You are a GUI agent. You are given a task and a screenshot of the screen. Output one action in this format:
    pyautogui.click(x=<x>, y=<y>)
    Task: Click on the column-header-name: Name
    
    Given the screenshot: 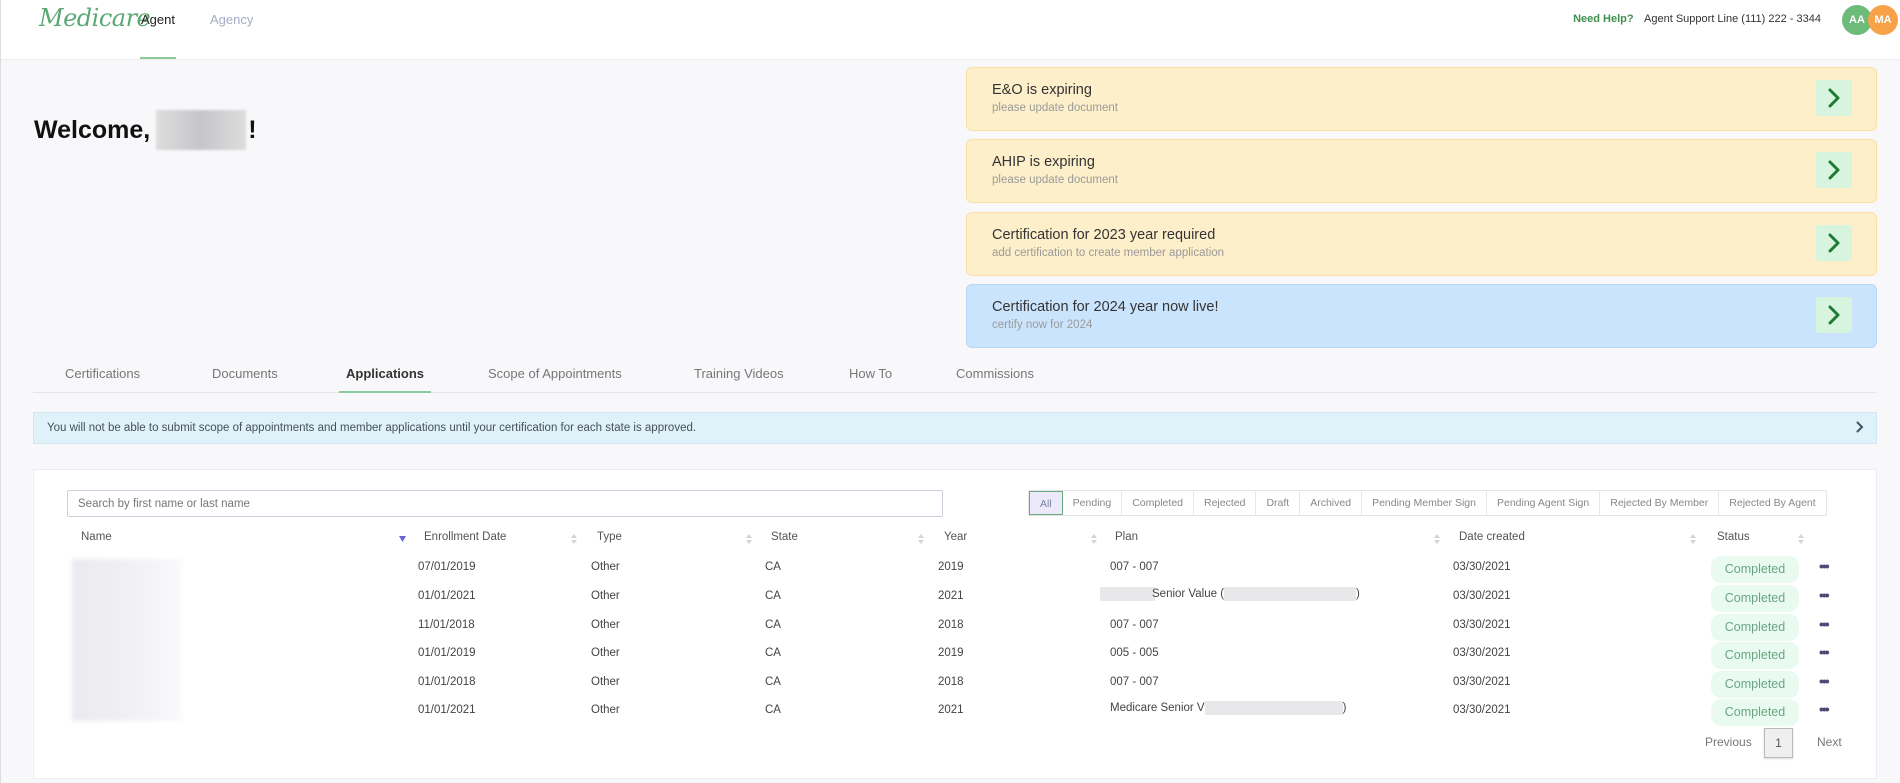 What is the action you would take?
    pyautogui.click(x=96, y=537)
    